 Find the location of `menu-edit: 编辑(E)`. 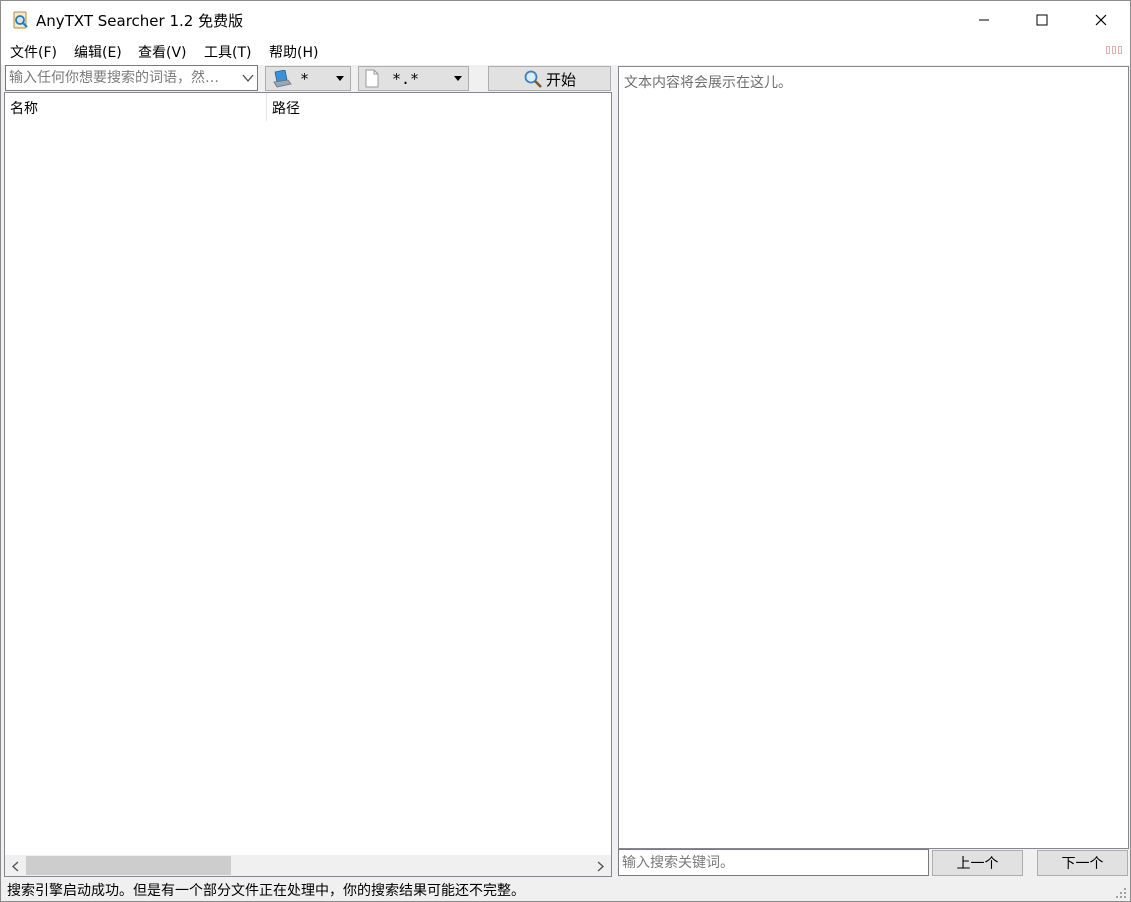

menu-edit: 编辑(E) is located at coordinates (98, 52).